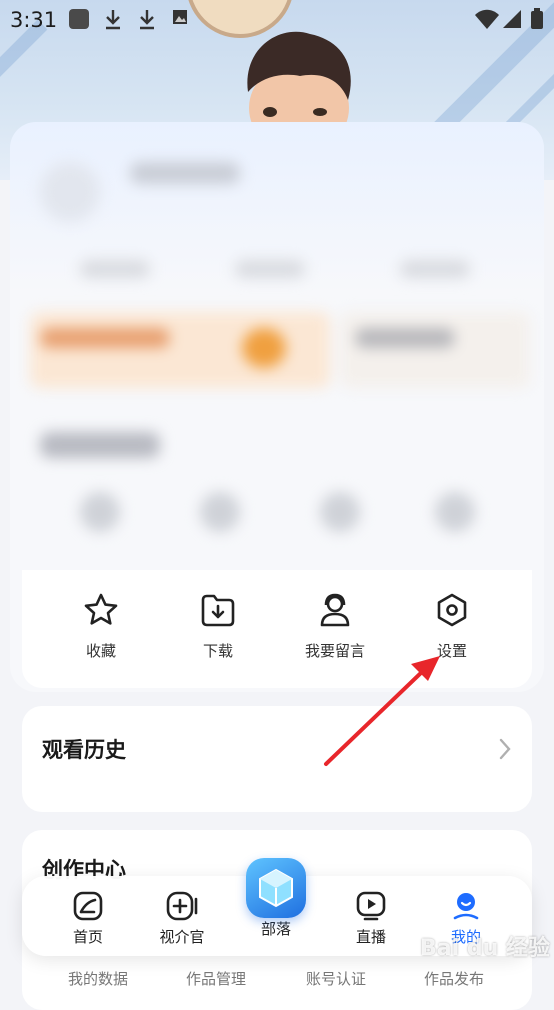 This screenshot has width=554, height=1010. I want to click on quick-tools: 收藏 下载 我要留言 设置, so click(277, 629).